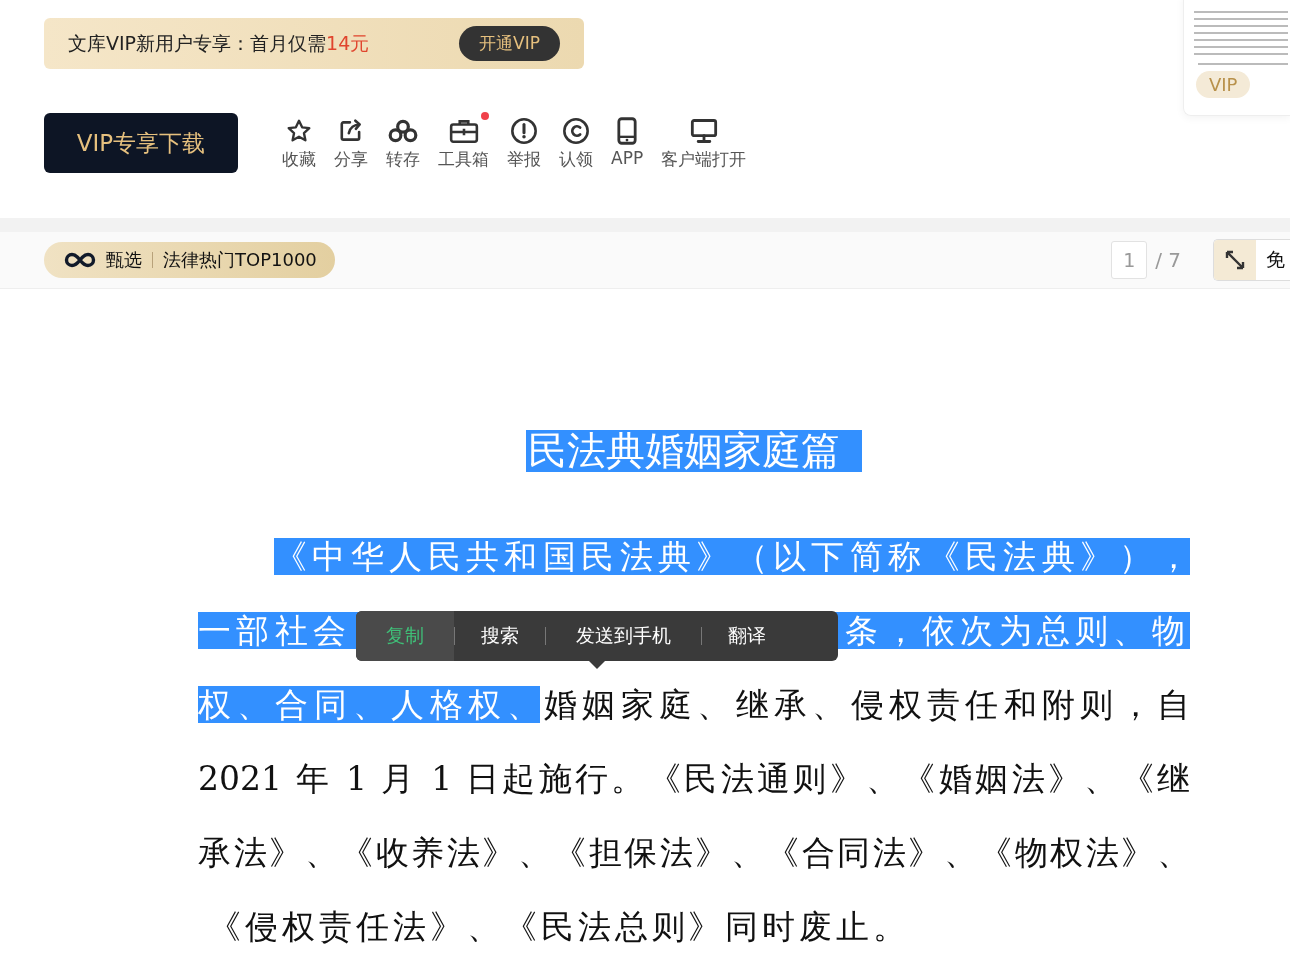  I want to click on document-text: 《侵权责任法》、《民法总则》同时废止。, so click(559, 926).